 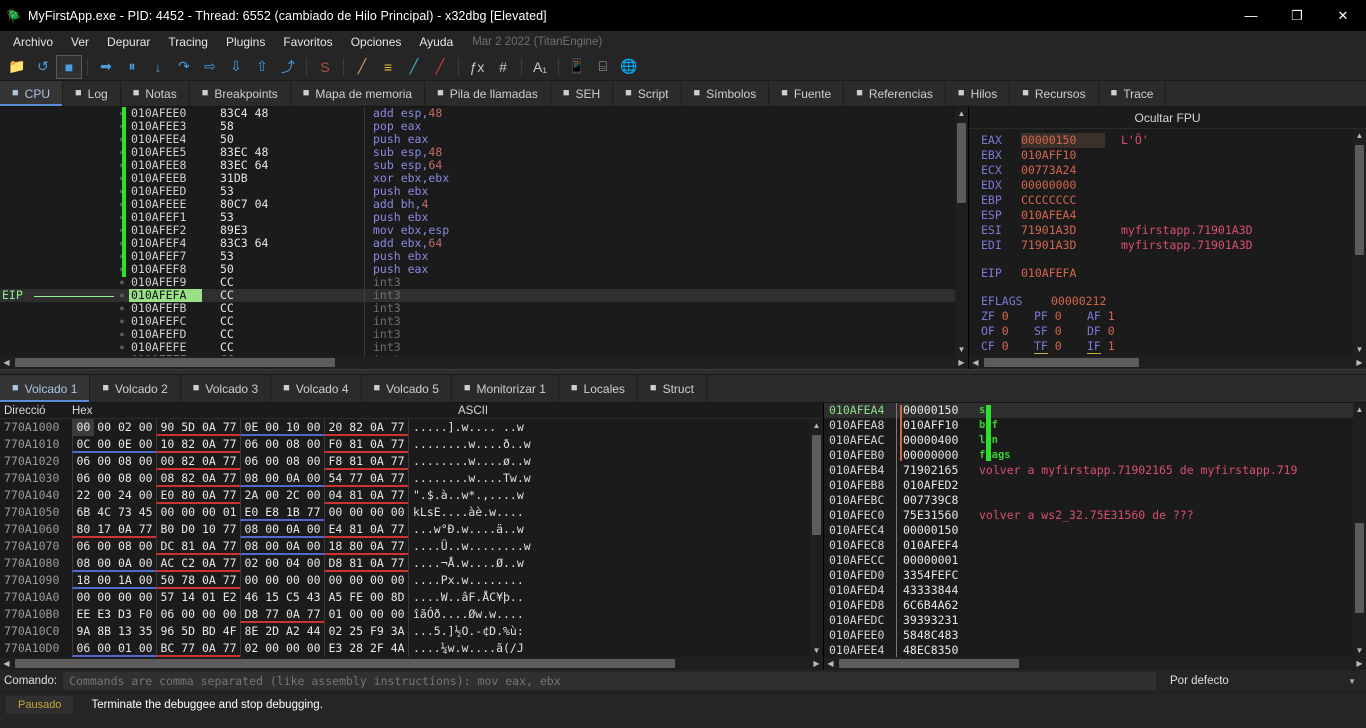 What do you see at coordinates (935, 410) in the screenshot?
I see `stack-row-value: 00000150` at bounding box center [935, 410].